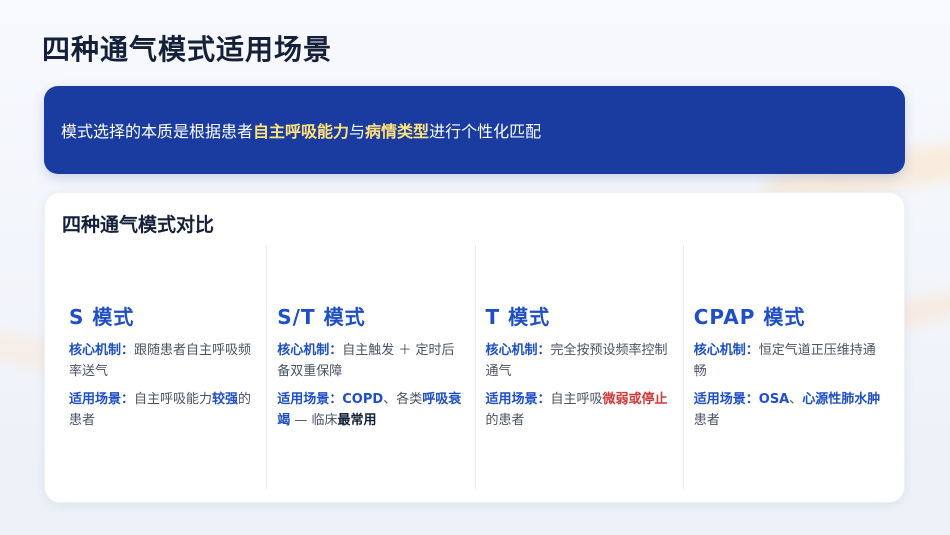 This screenshot has height=535, width=950. I want to click on core-mechanism: 核心机制：恒定气道正压维持通畅, so click(787, 361).